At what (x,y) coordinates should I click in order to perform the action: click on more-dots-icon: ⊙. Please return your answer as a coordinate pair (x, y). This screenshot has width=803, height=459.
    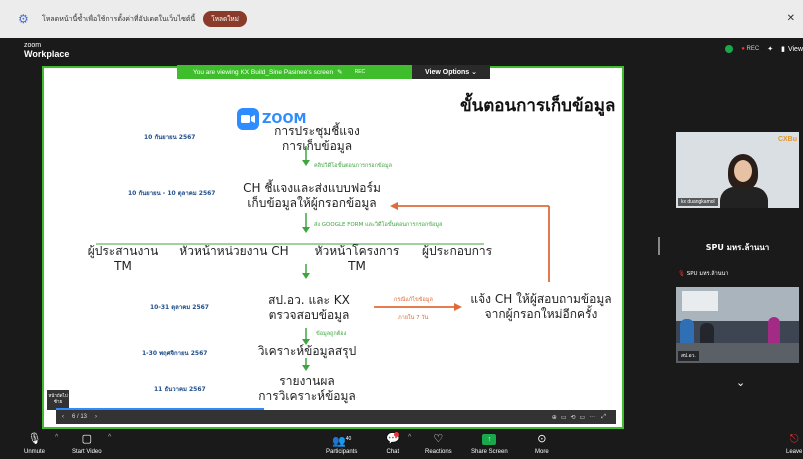
    Looking at the image, I should click on (542, 439).